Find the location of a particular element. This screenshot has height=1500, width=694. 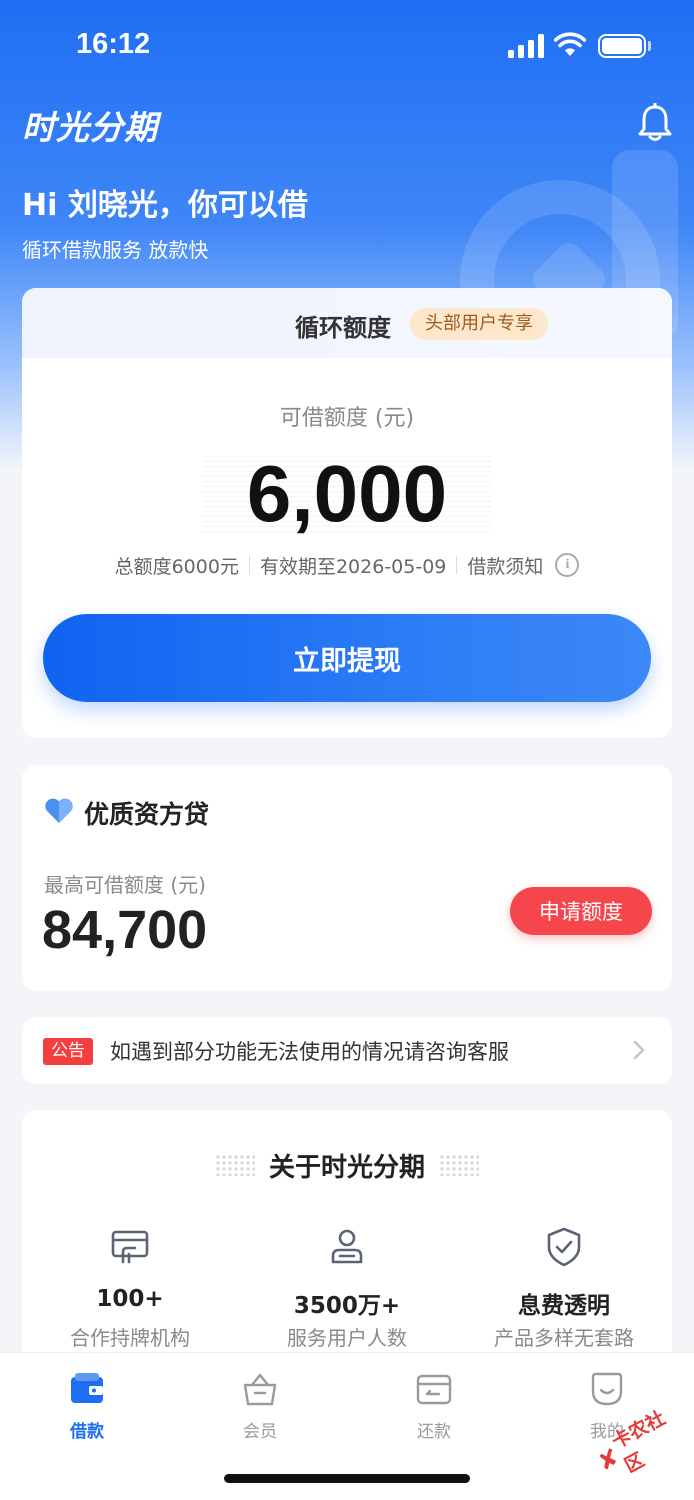

announcement-bar: 公告 如遇到部分功能无法使用的情况请咨询客服 is located at coordinates (347, 1050).